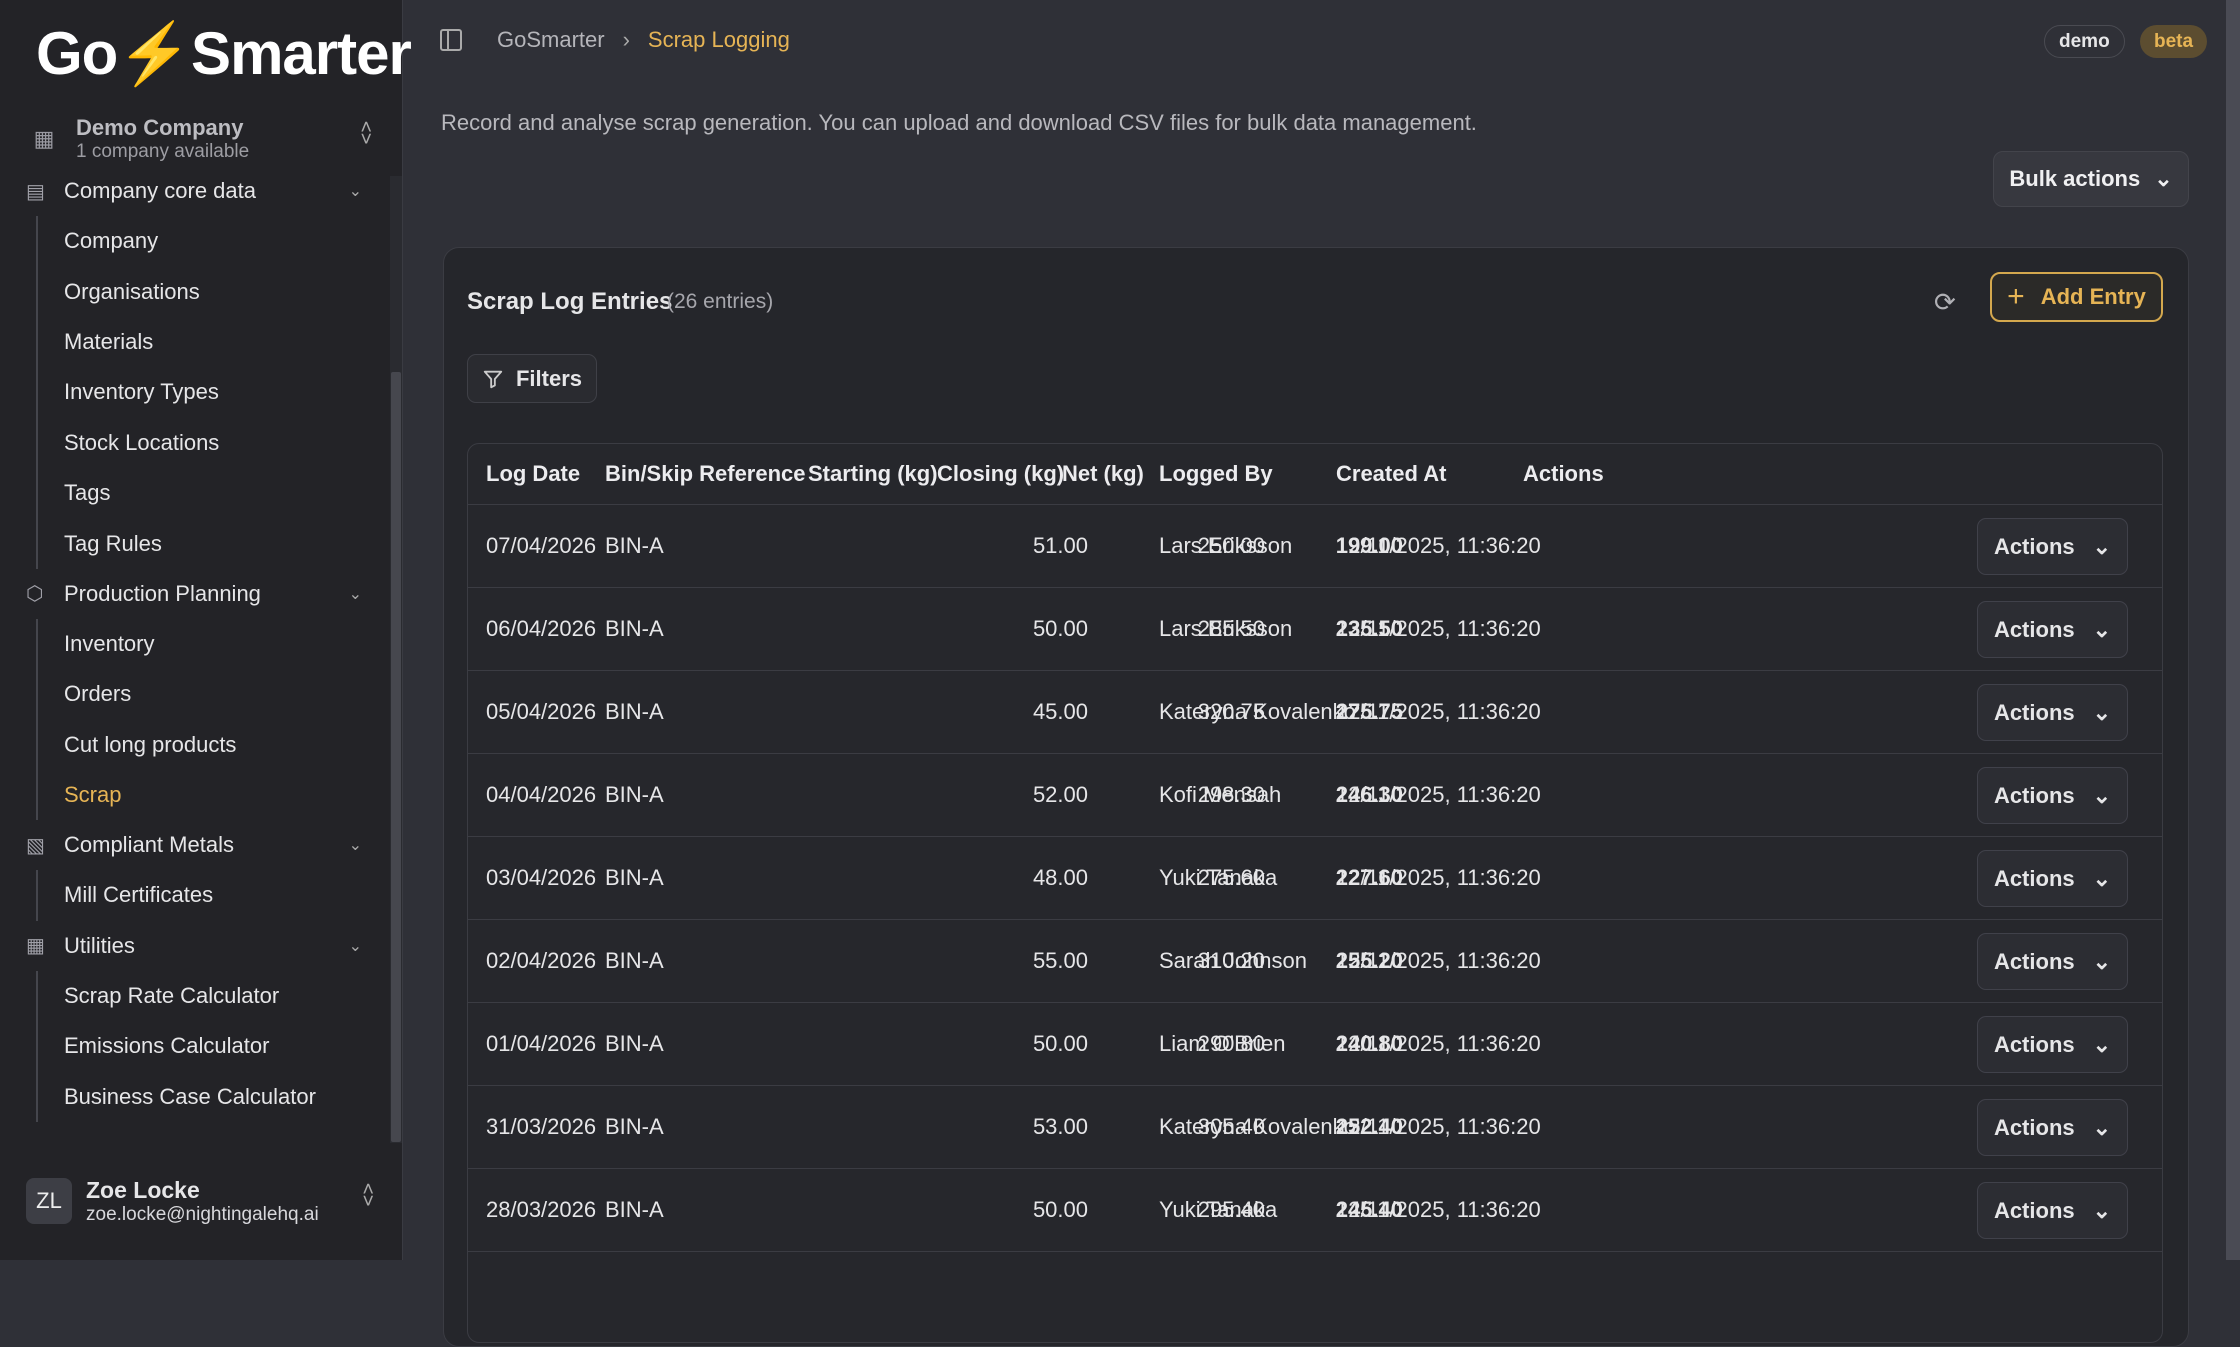 The width and height of the screenshot is (2240, 1347). What do you see at coordinates (228, 644) in the screenshot?
I see `sidebar-item: Inventory` at bounding box center [228, 644].